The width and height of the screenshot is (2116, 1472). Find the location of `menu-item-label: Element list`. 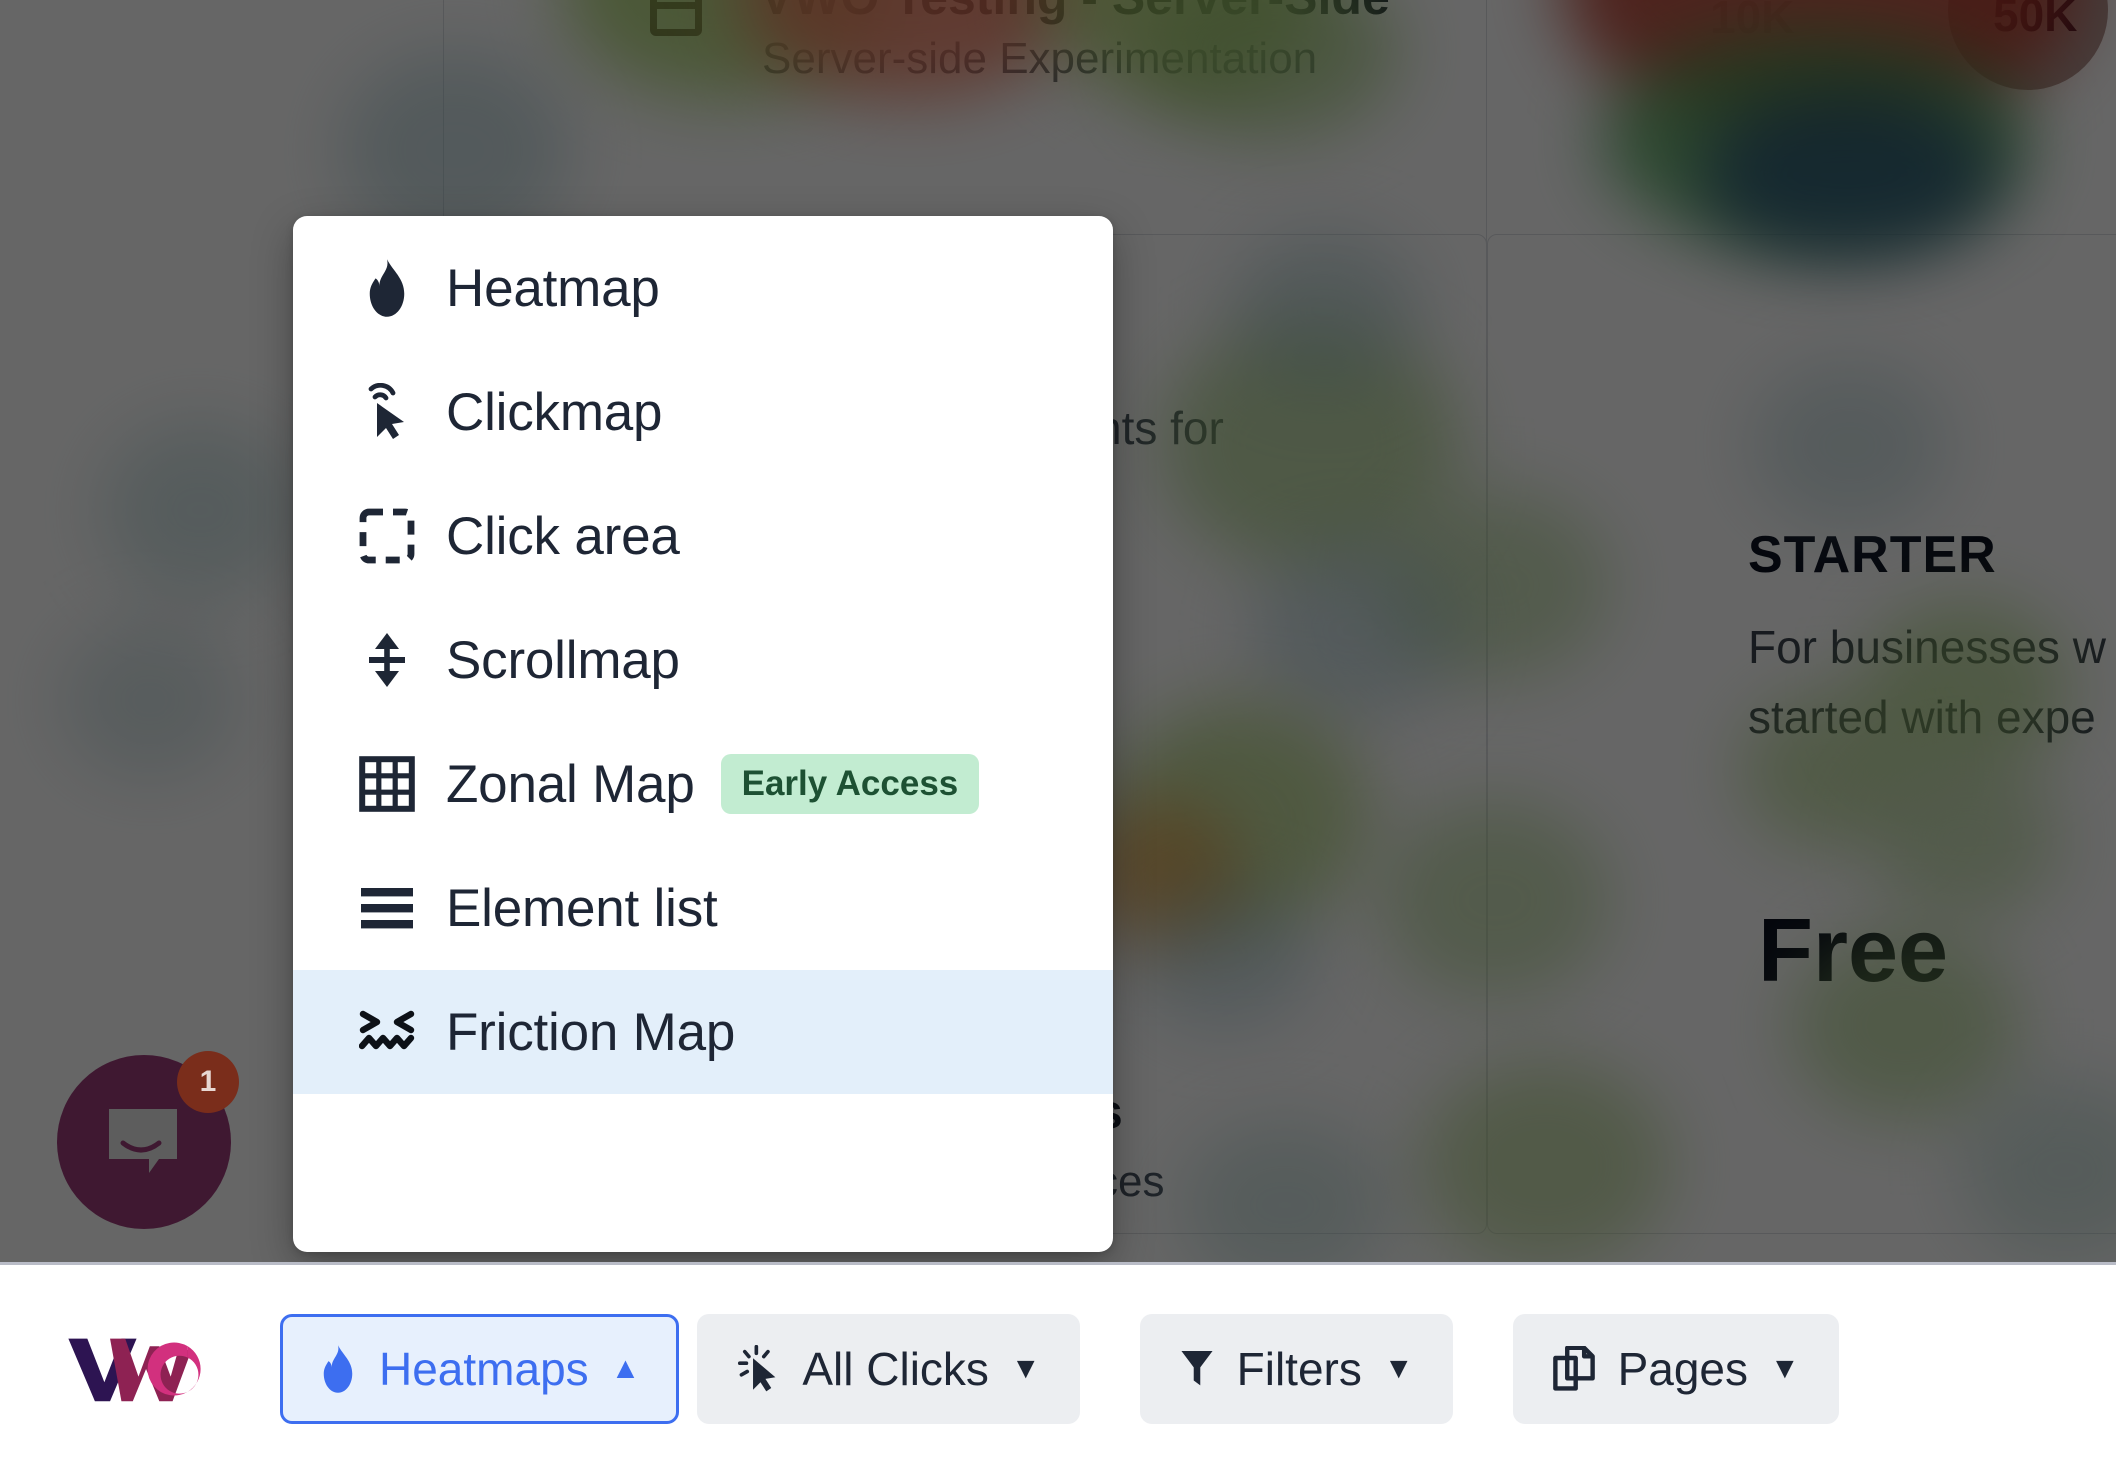

menu-item-label: Element list is located at coordinates (582, 908).